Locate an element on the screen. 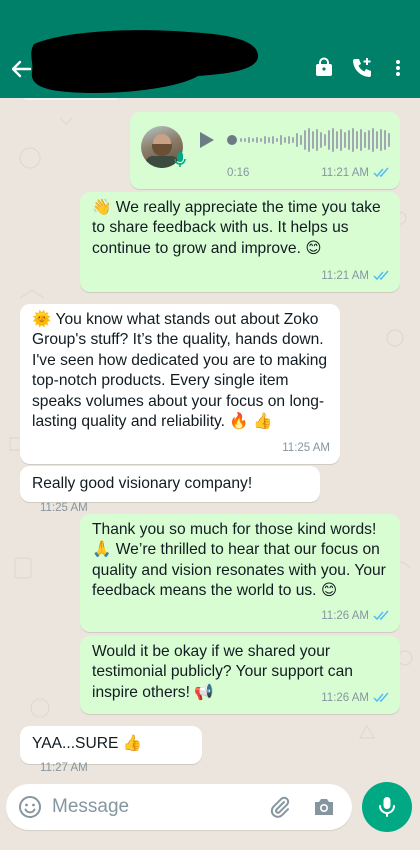 The width and height of the screenshot is (420, 850). message-meta: 11:25 AM is located at coordinates (306, 448).